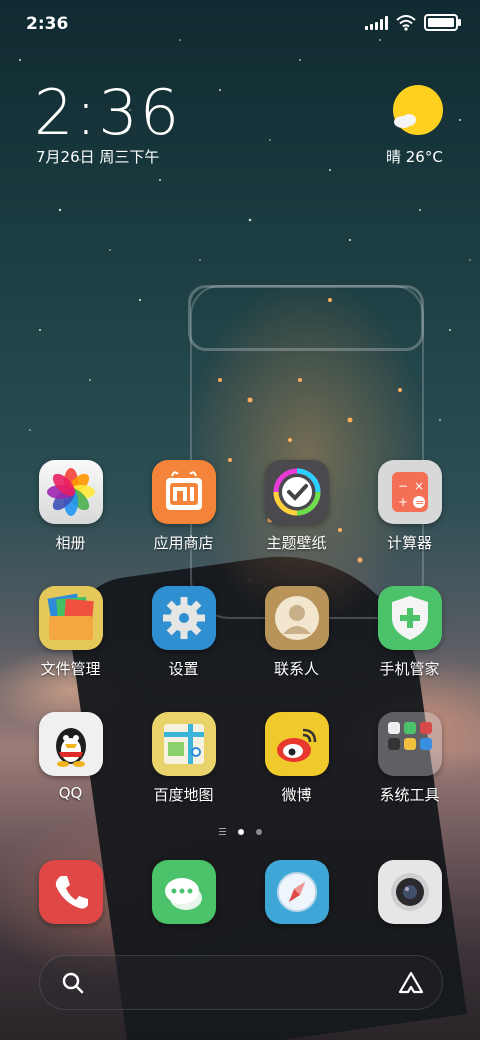  I want to click on search-icon, so click(73, 983).